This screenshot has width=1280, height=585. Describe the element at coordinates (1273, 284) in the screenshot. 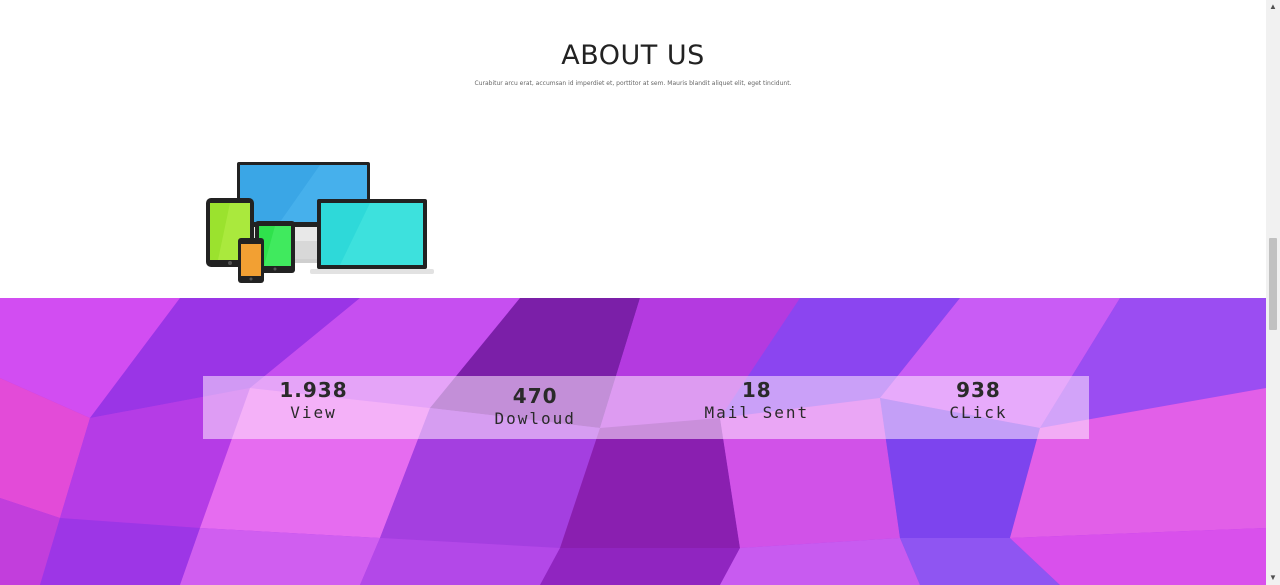

I see `scrollbar-thumb` at that location.